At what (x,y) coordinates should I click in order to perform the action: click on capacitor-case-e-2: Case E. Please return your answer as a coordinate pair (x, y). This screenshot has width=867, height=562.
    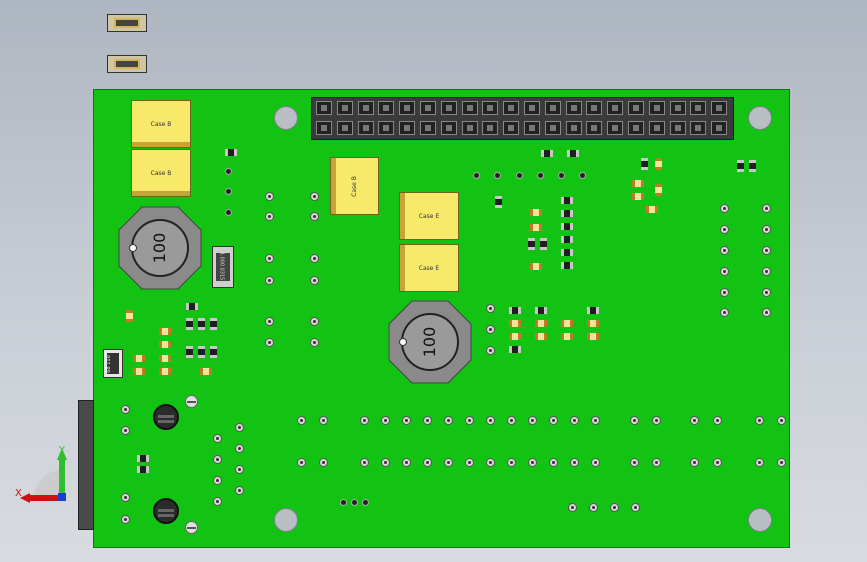
    Looking at the image, I should click on (429, 268).